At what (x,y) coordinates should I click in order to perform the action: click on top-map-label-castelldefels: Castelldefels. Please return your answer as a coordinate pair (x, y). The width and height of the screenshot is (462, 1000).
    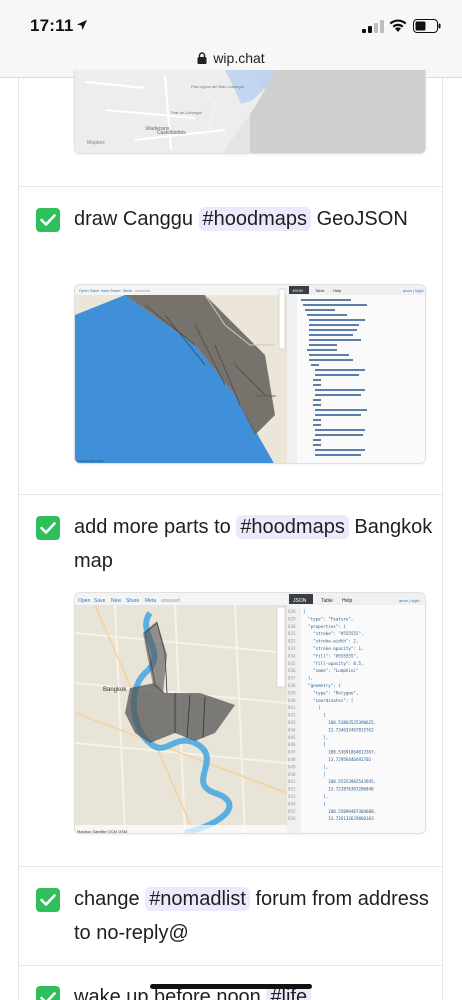
    Looking at the image, I should click on (171, 133).